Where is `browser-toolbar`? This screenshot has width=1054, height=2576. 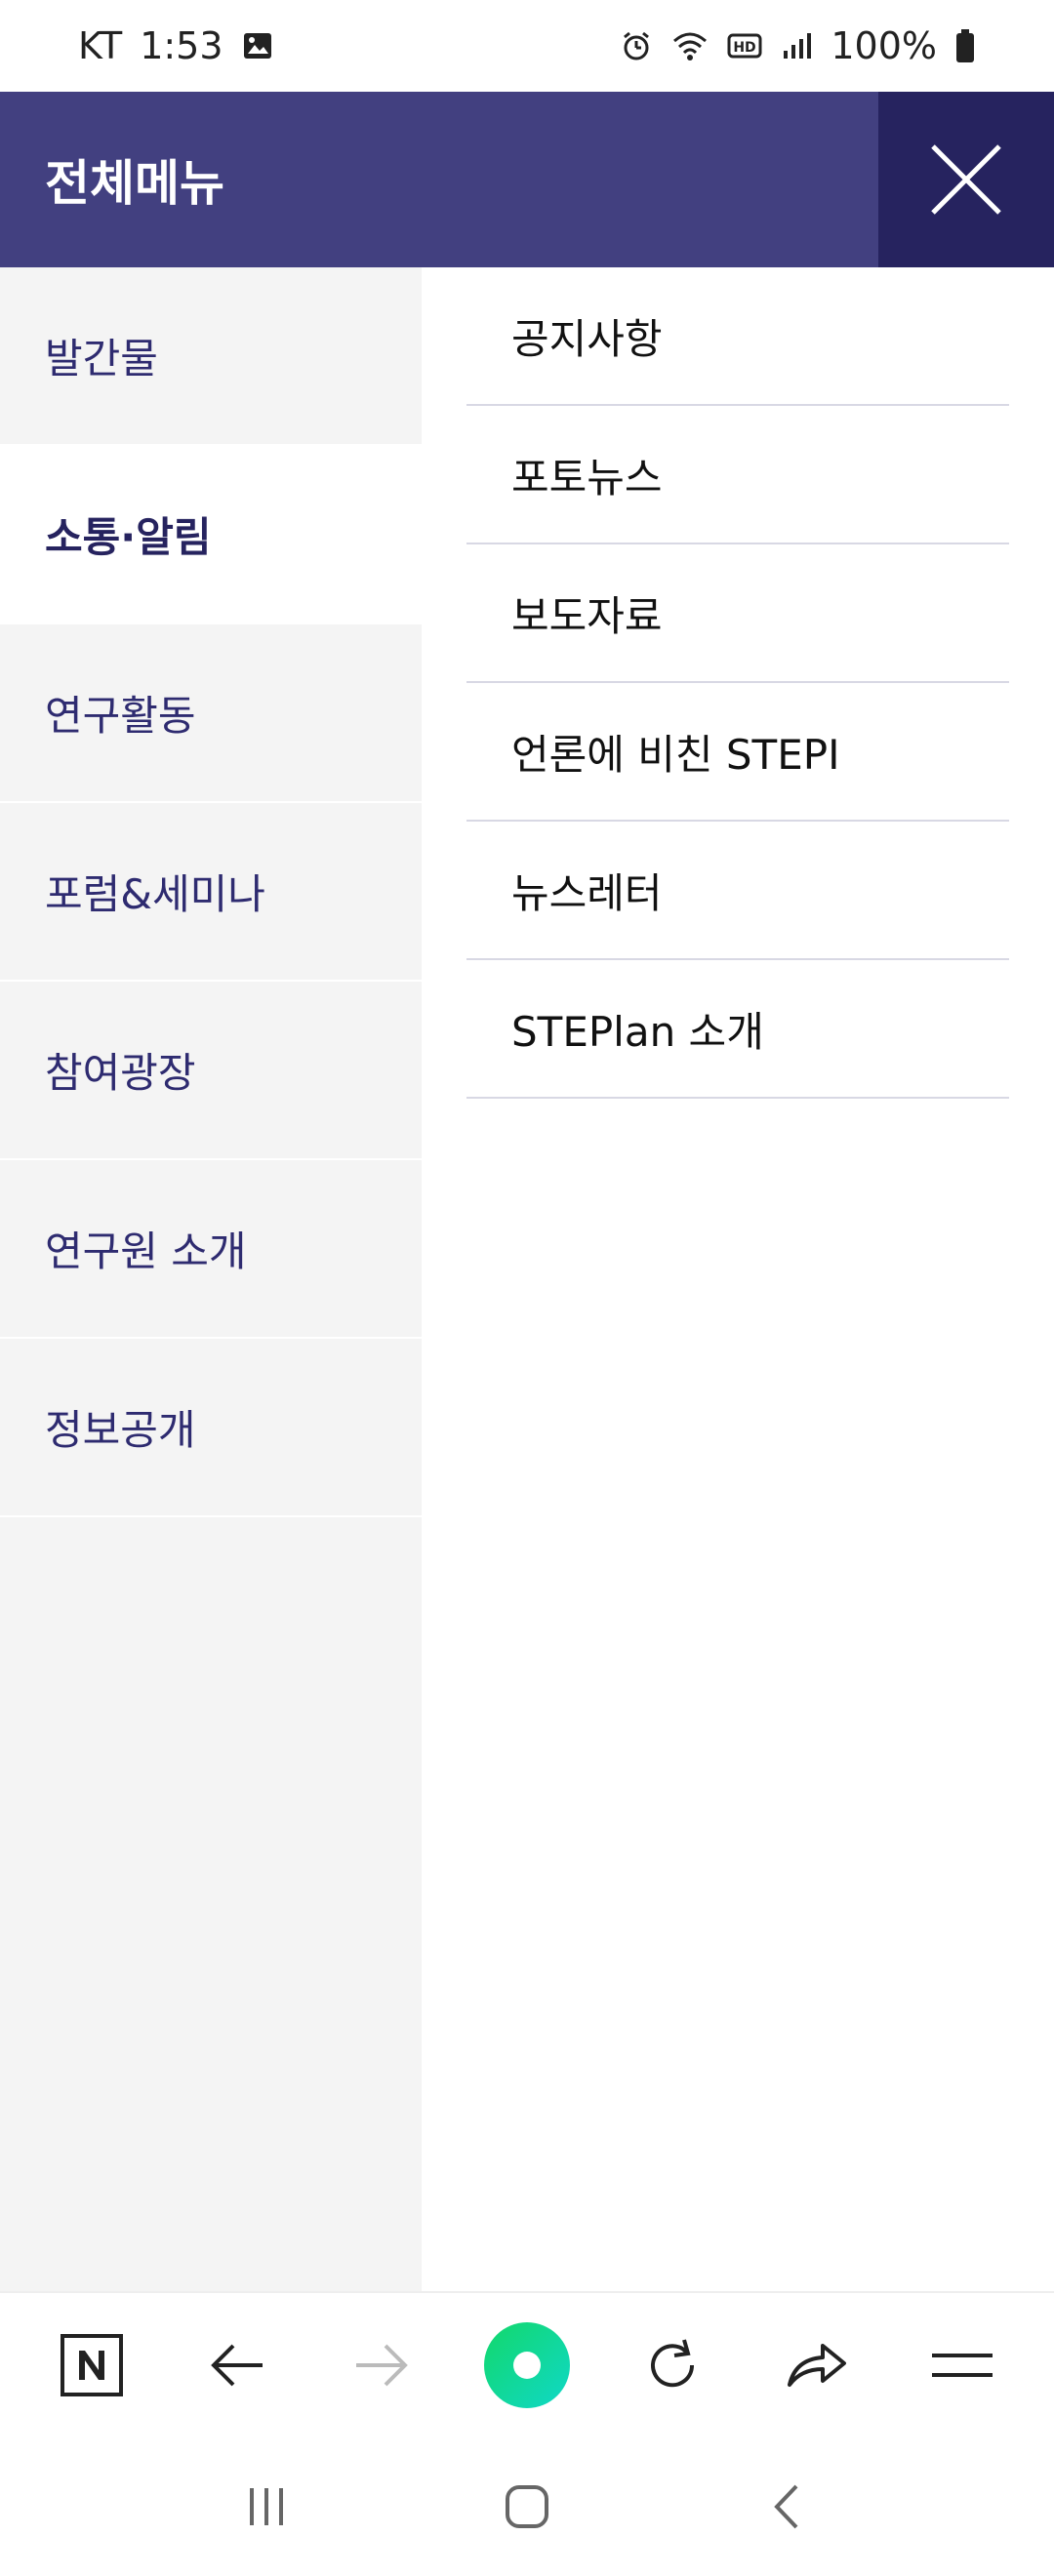
browser-toolbar is located at coordinates (527, 2364).